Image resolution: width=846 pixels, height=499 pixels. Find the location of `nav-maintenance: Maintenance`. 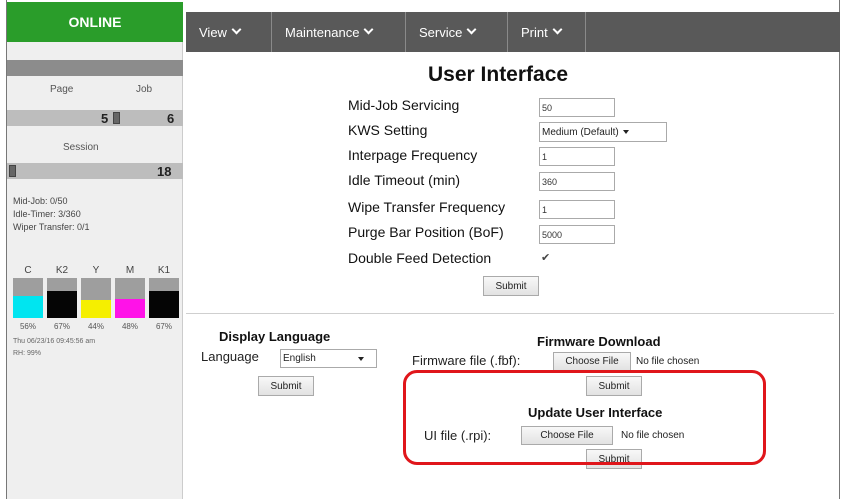

nav-maintenance: Maintenance is located at coordinates (339, 32).